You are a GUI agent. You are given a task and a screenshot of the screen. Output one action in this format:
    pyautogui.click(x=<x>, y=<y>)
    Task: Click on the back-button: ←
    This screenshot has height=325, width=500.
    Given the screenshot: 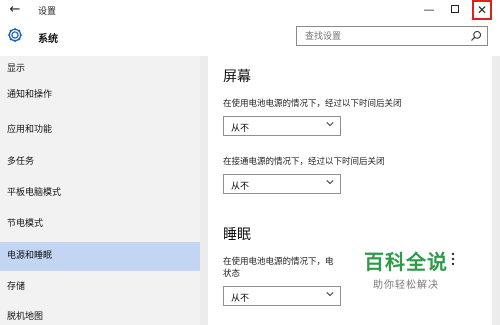 What is the action you would take?
    pyautogui.click(x=15, y=10)
    